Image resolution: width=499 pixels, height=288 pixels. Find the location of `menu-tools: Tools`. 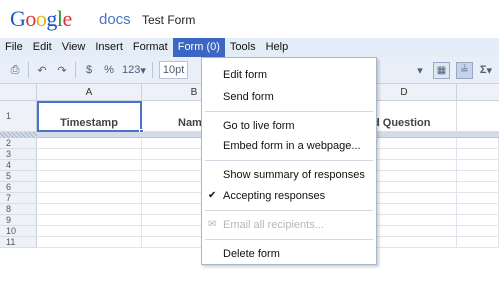

menu-tools: Tools is located at coordinates (243, 47).